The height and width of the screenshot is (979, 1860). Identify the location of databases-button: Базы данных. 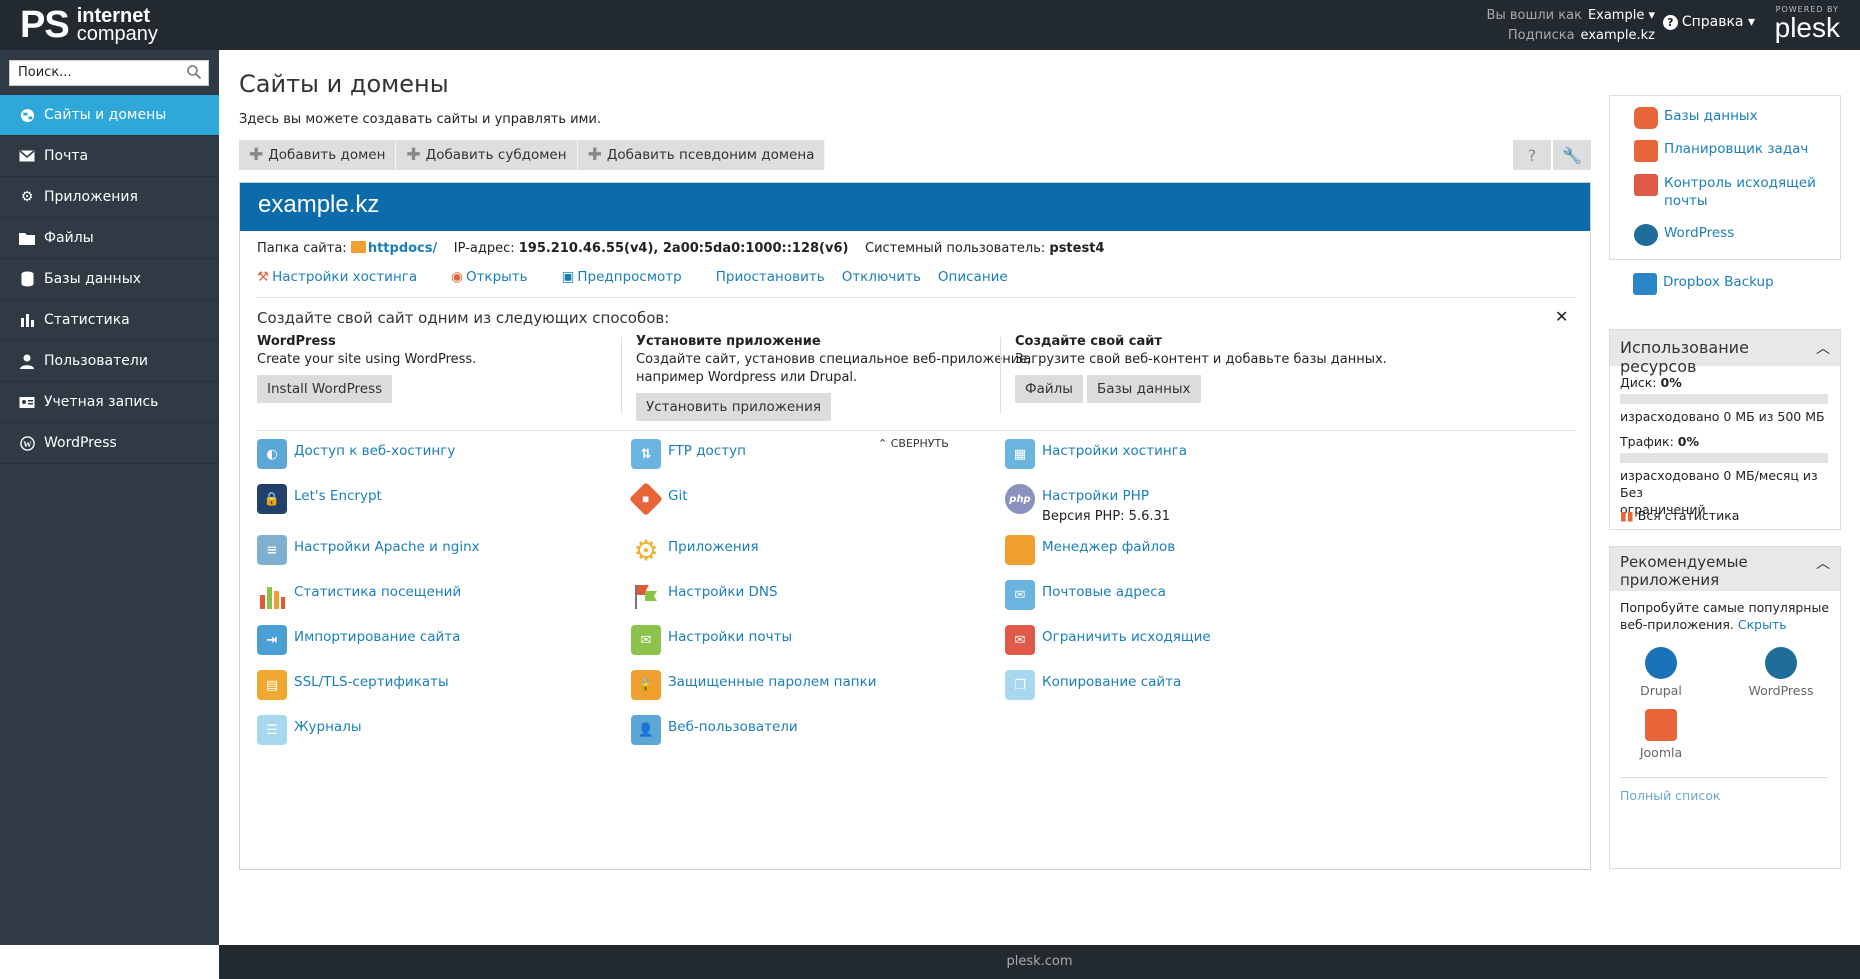
(1143, 389).